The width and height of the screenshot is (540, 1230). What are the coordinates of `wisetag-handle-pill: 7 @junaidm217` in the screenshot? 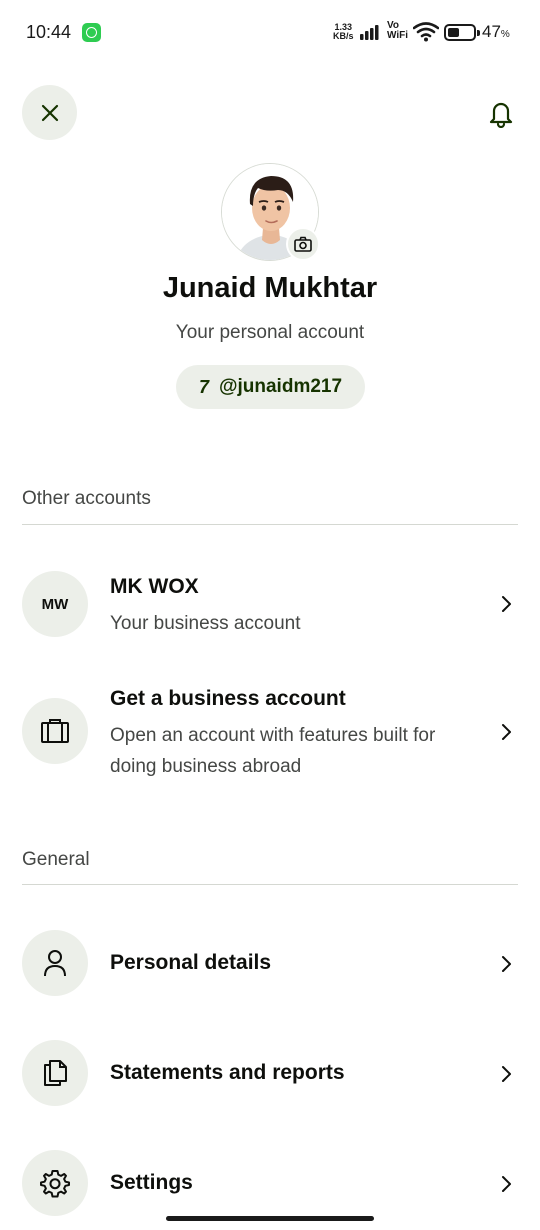 It's located at (270, 387).